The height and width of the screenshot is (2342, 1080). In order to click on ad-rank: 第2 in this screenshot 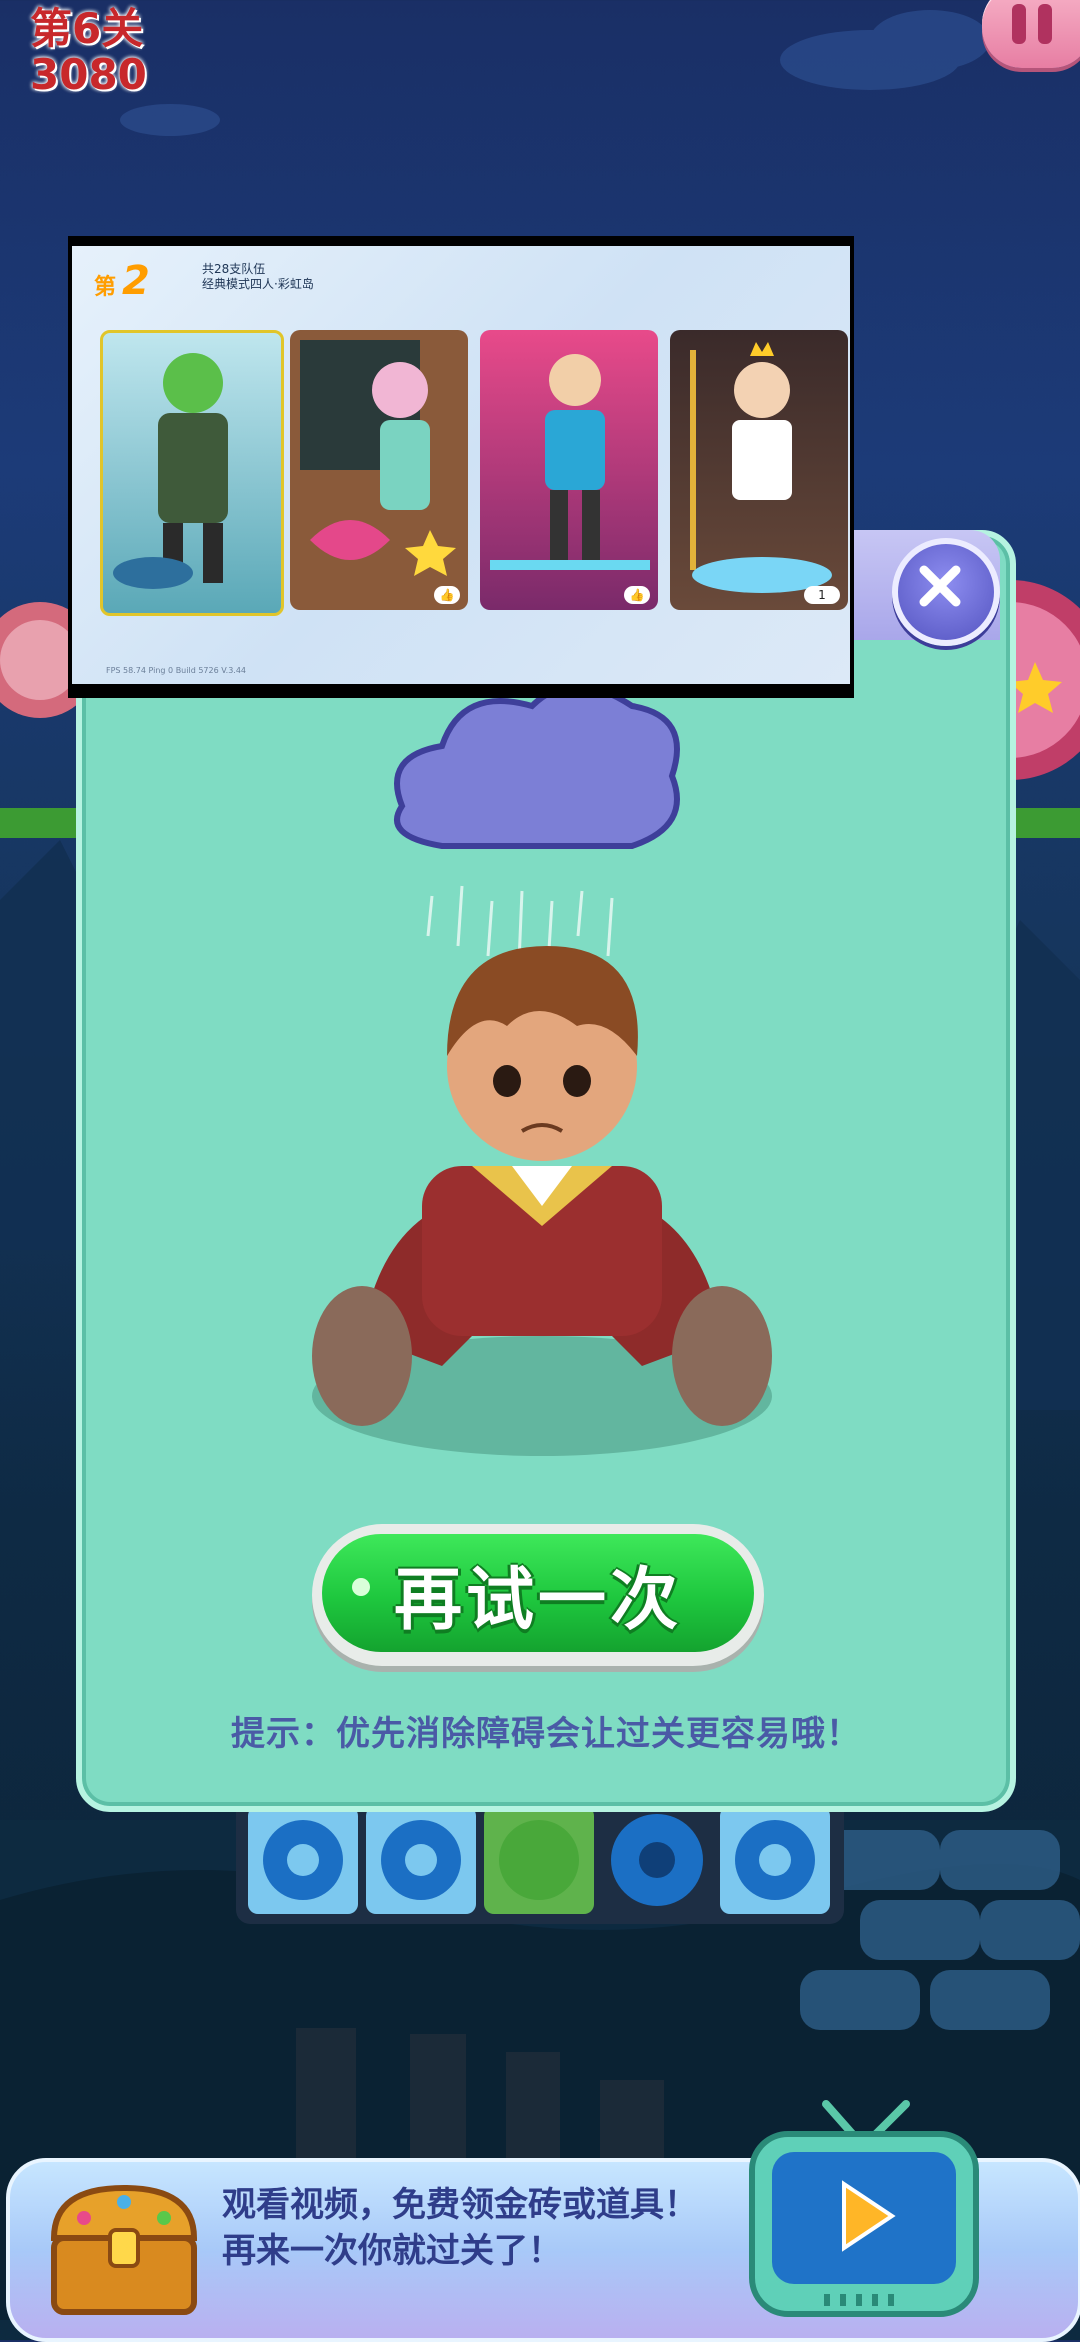, I will do `click(122, 281)`.